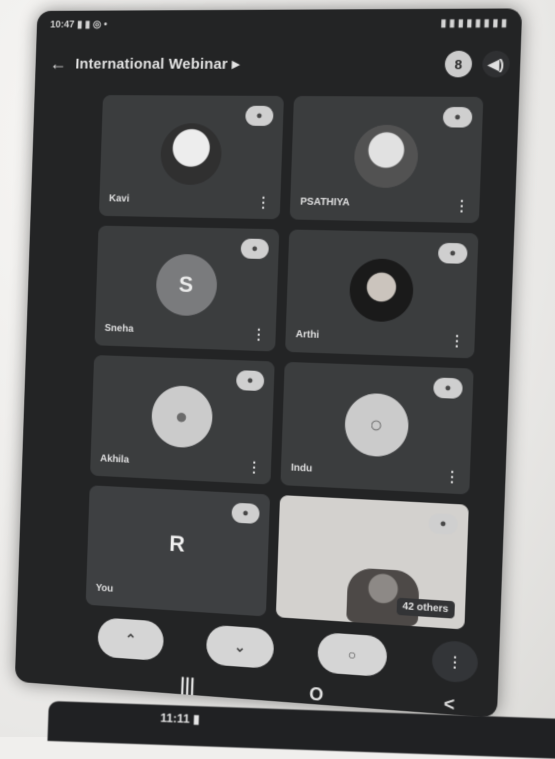  What do you see at coordinates (376, 425) in the screenshot?
I see `avatar: ○` at bounding box center [376, 425].